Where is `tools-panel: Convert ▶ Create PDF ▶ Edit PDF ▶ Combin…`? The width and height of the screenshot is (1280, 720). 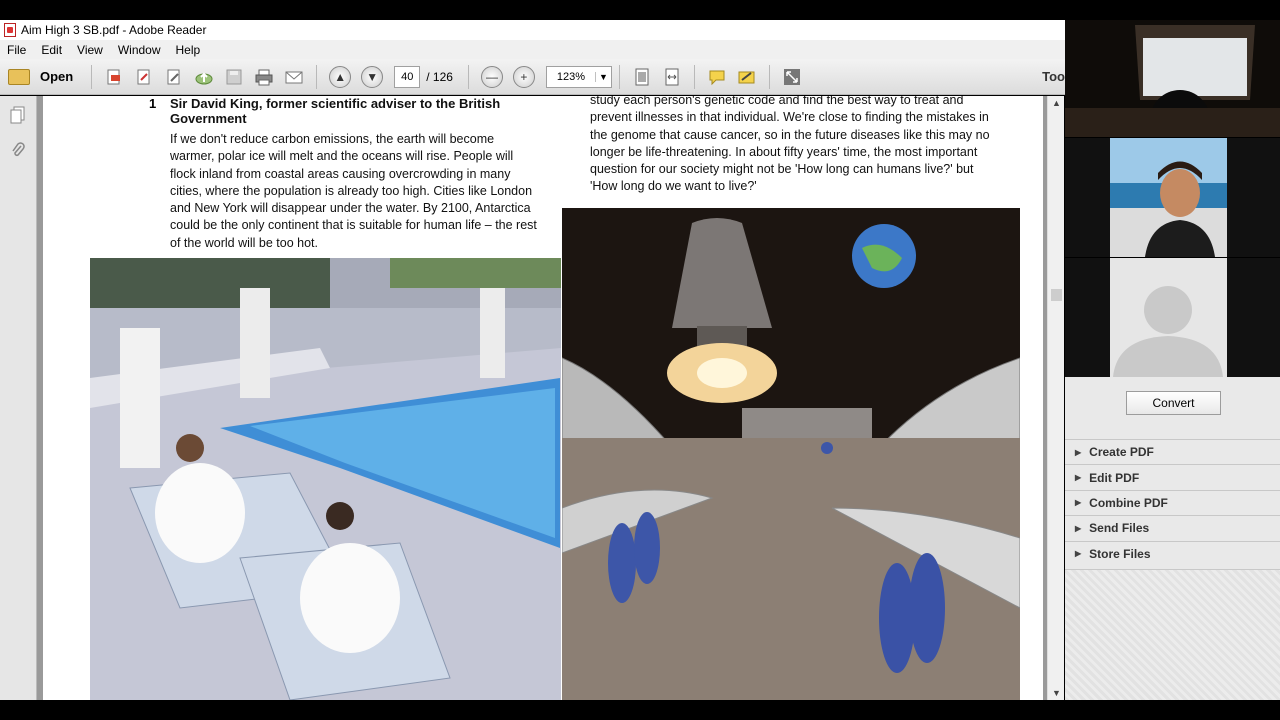
tools-panel: Convert ▶ Create PDF ▶ Edit PDF ▶ Combin… is located at coordinates (1172, 538).